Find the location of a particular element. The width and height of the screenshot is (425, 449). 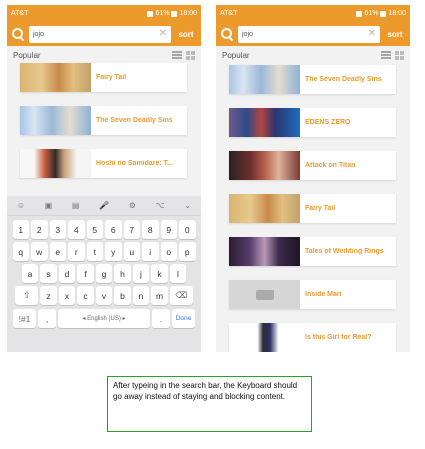

key-p: p is located at coordinates (187, 251).